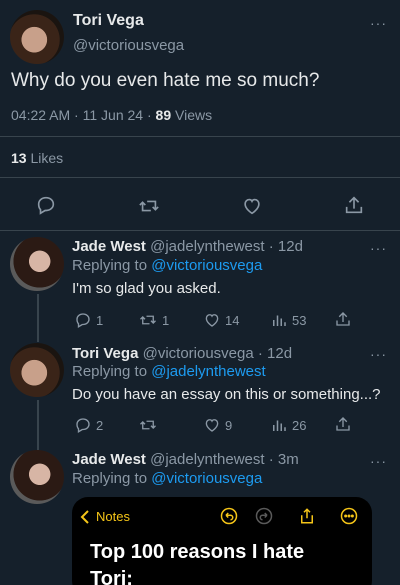 The height and width of the screenshot is (585, 400). I want to click on stats-divider, so click(200, 177).